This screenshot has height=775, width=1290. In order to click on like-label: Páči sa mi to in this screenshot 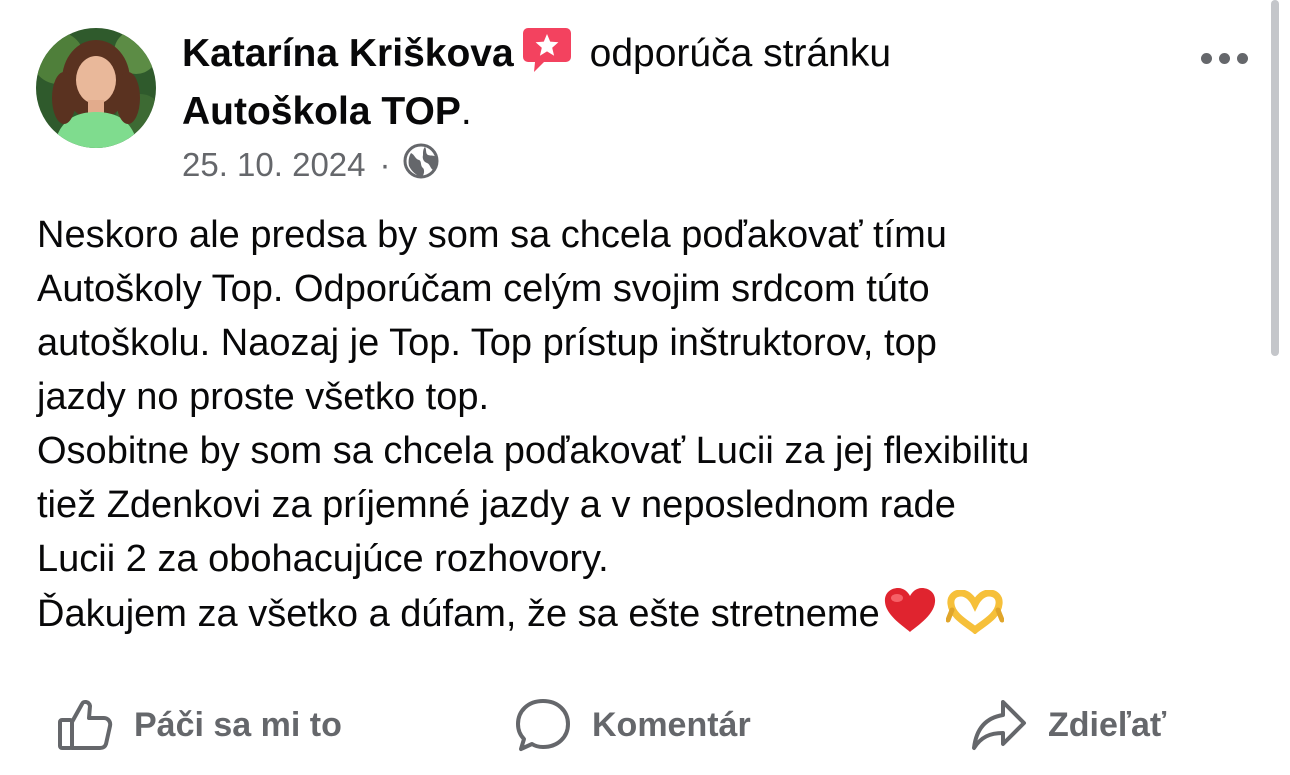, I will do `click(238, 724)`.